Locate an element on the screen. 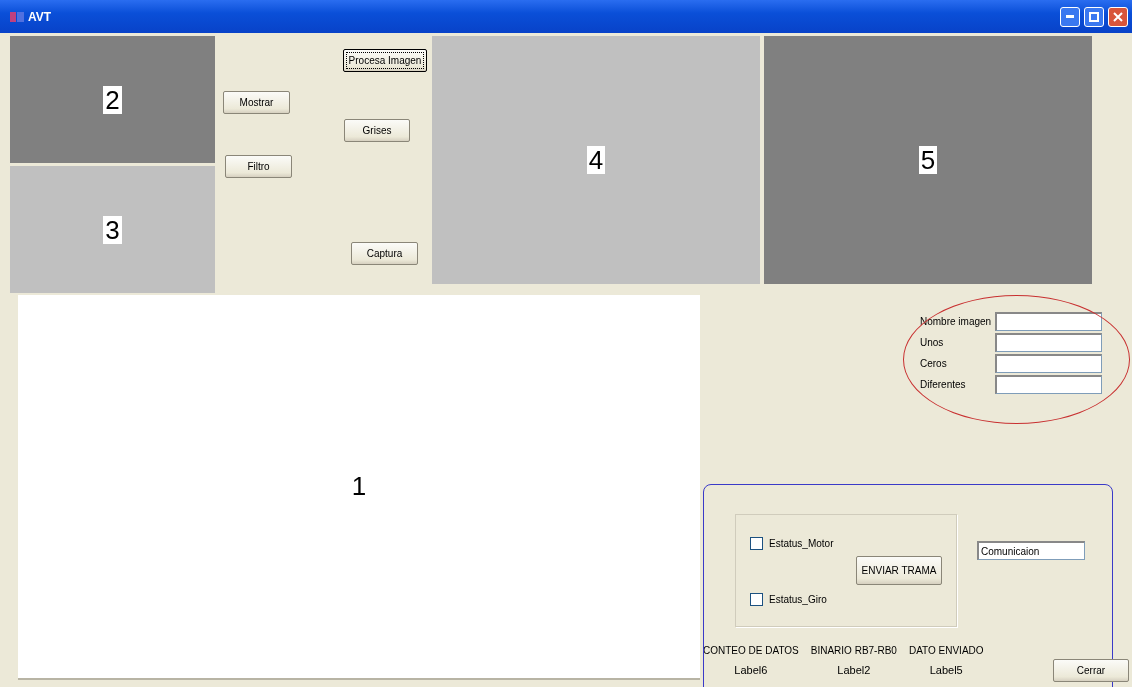 Image resolution: width=1132 pixels, height=687 pixels. action-button: Grises is located at coordinates (377, 130).